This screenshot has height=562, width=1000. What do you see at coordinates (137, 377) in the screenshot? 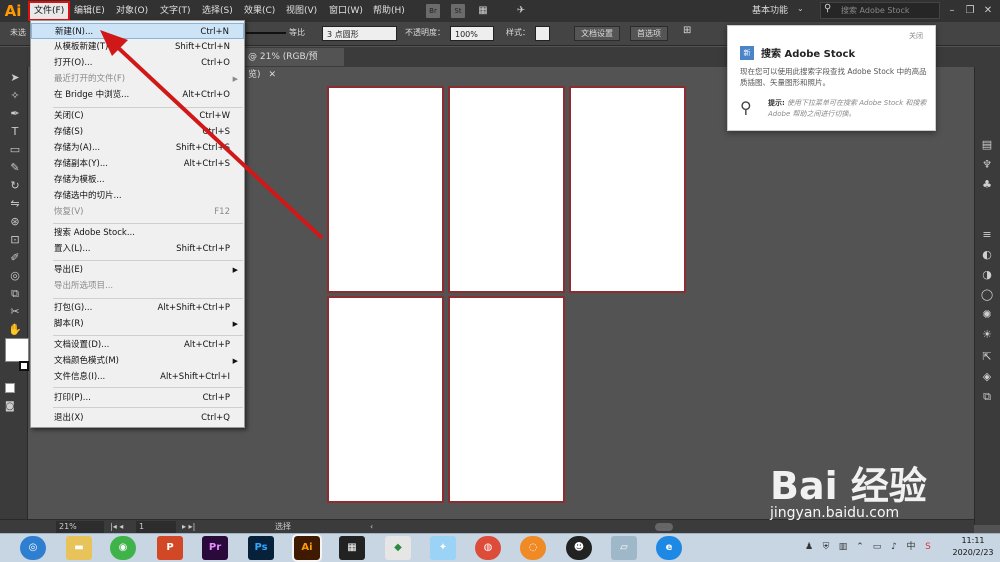
I see `file-menu-item: 文件信息(I)... Alt+Shift+Ctrl+I` at bounding box center [137, 377].